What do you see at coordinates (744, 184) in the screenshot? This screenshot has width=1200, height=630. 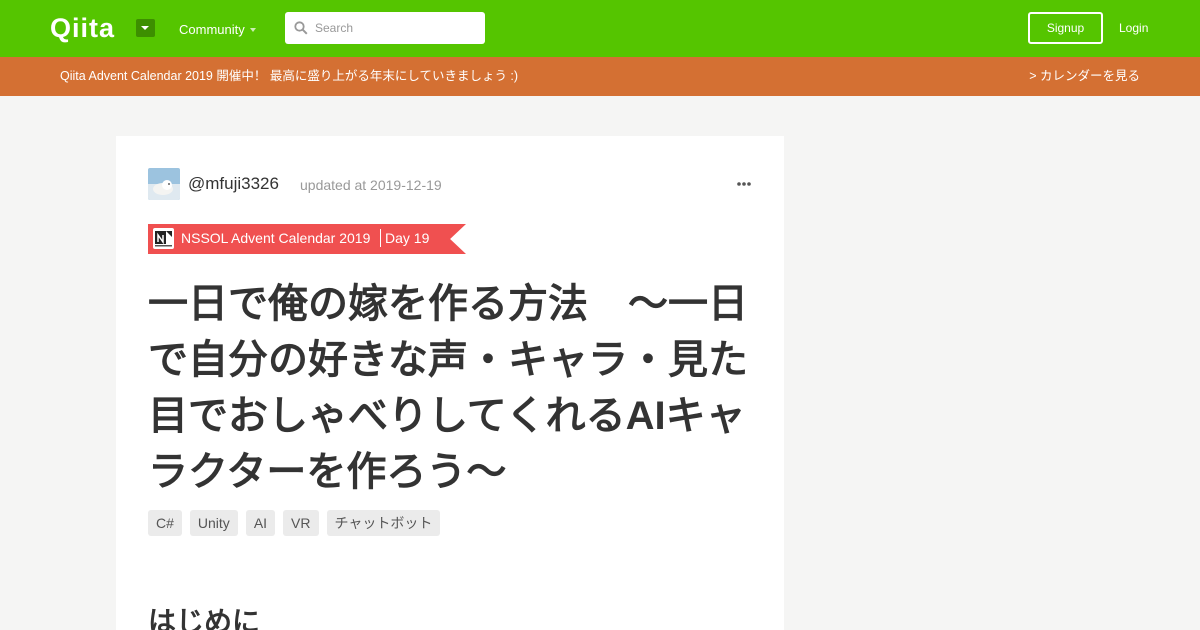 I see `more-options-icon` at bounding box center [744, 184].